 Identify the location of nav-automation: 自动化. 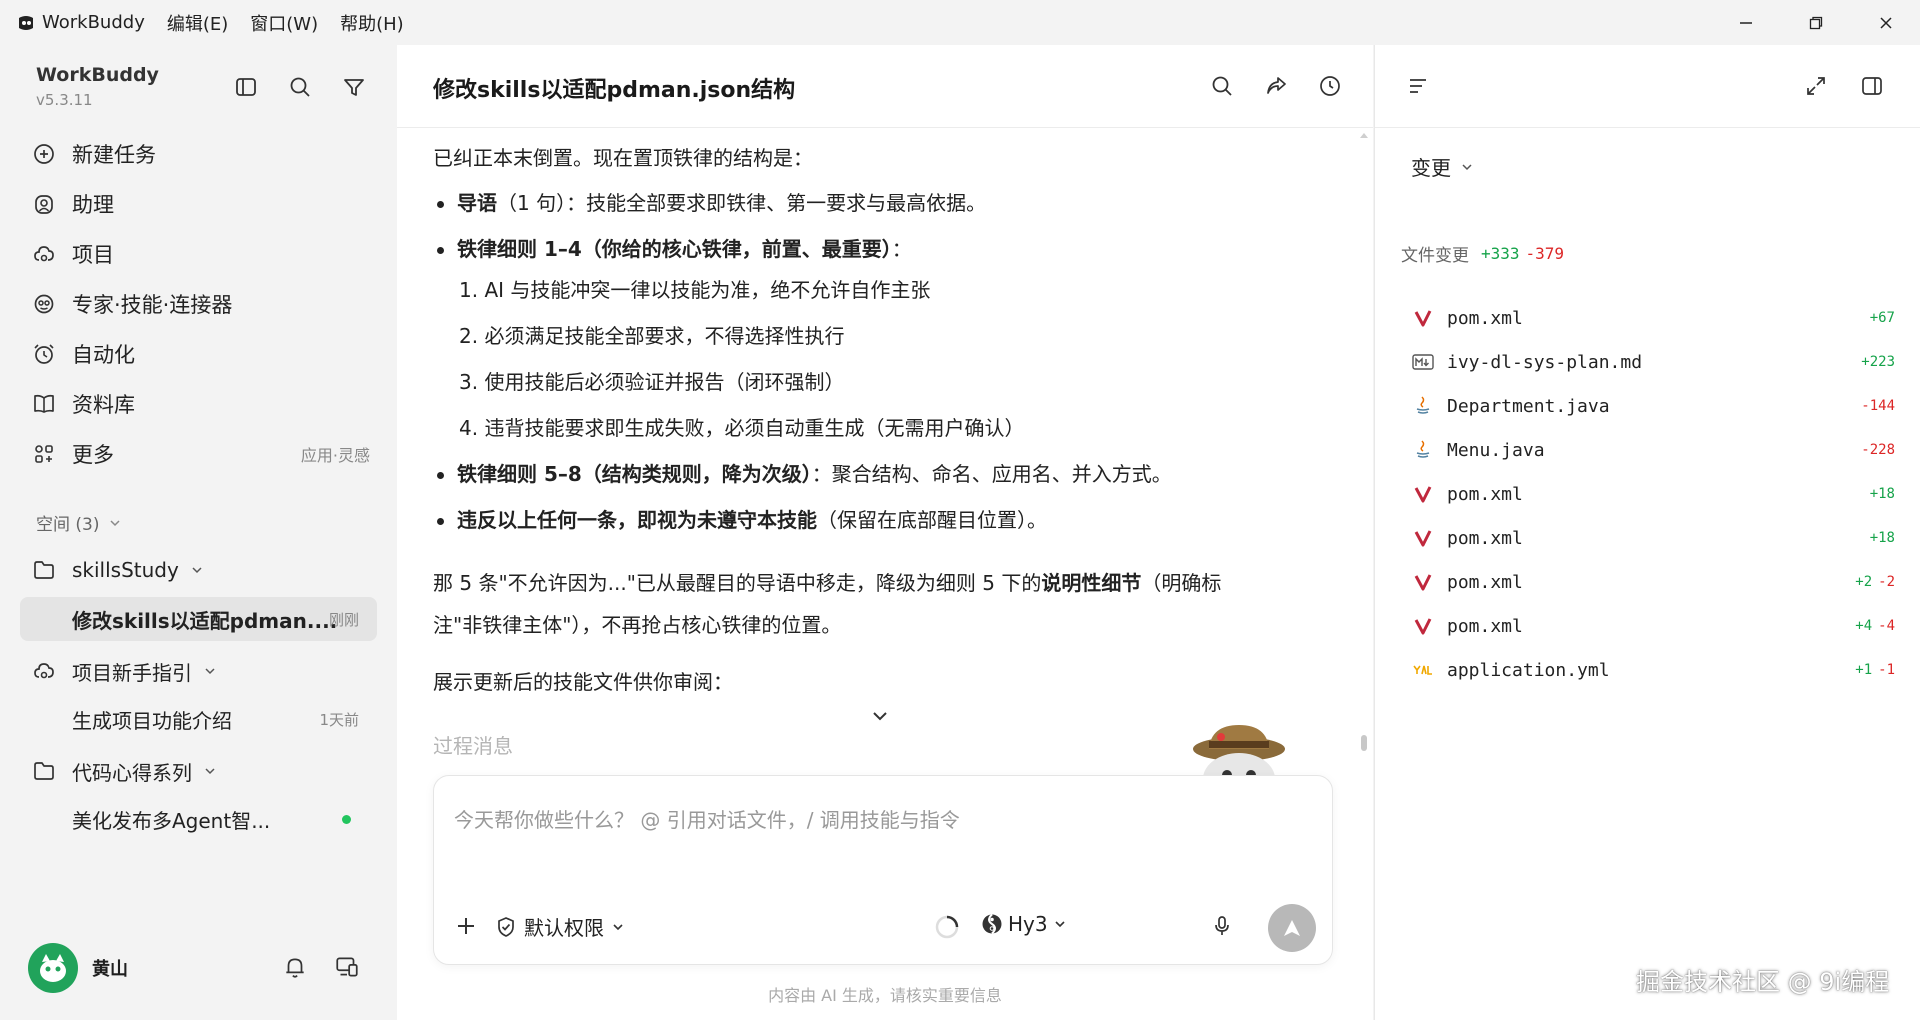
(200, 354).